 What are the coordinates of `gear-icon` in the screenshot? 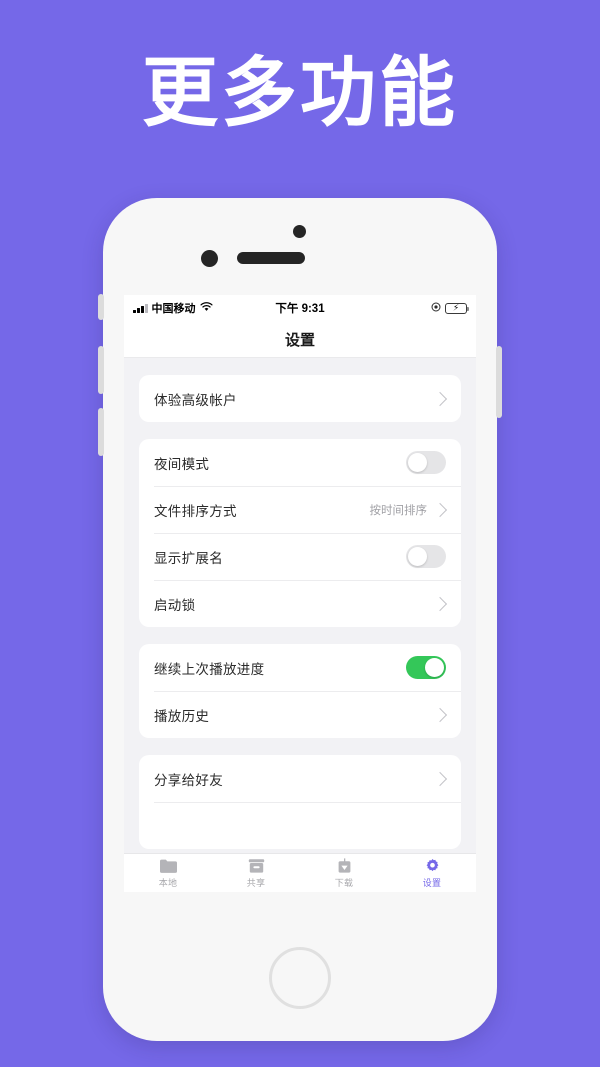 It's located at (432, 866).